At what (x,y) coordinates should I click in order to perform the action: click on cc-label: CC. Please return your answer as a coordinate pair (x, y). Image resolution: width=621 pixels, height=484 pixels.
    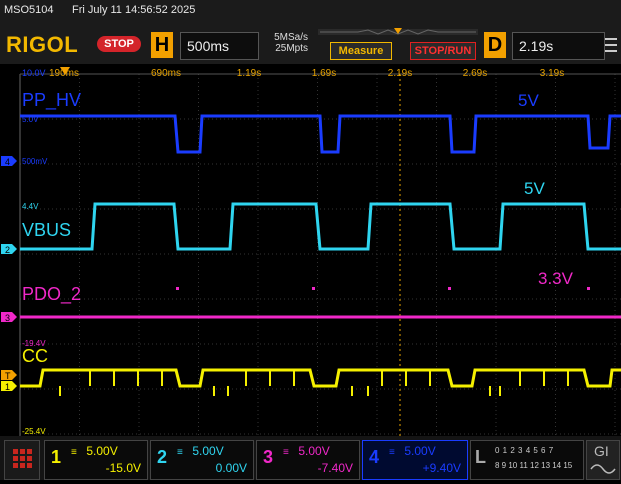
    Looking at the image, I should click on (35, 356).